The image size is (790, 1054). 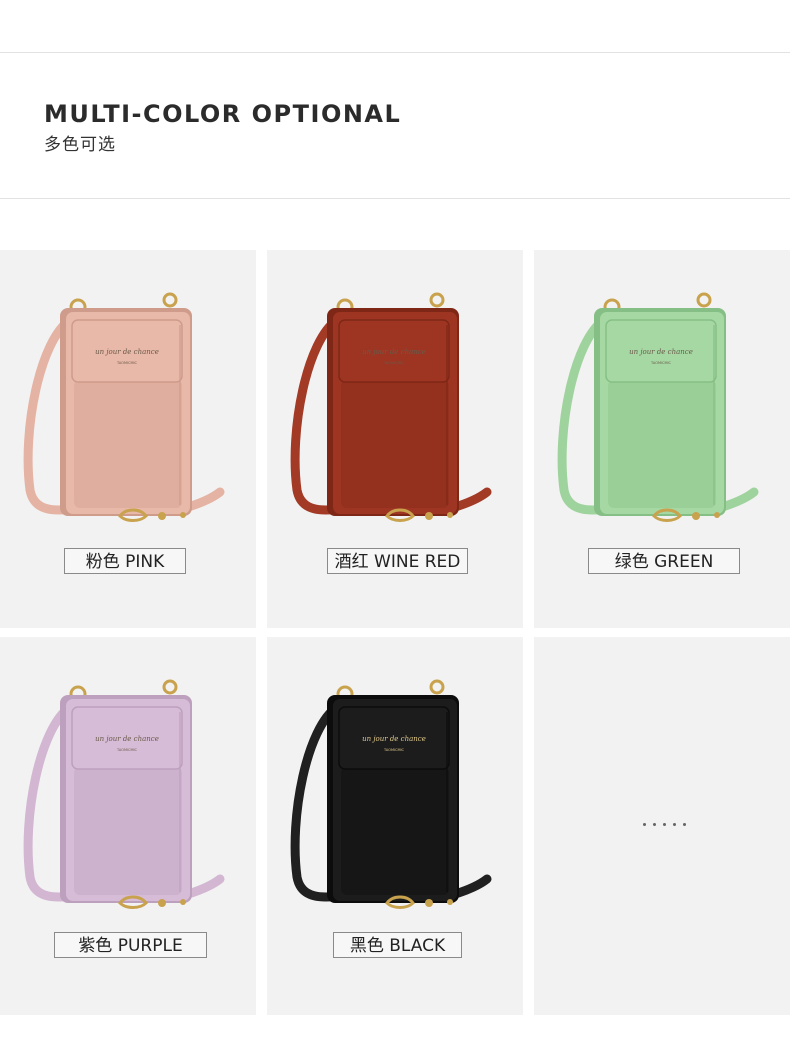 What do you see at coordinates (223, 114) in the screenshot?
I see `section-title: MULTI-COLOR OPTIONAL` at bounding box center [223, 114].